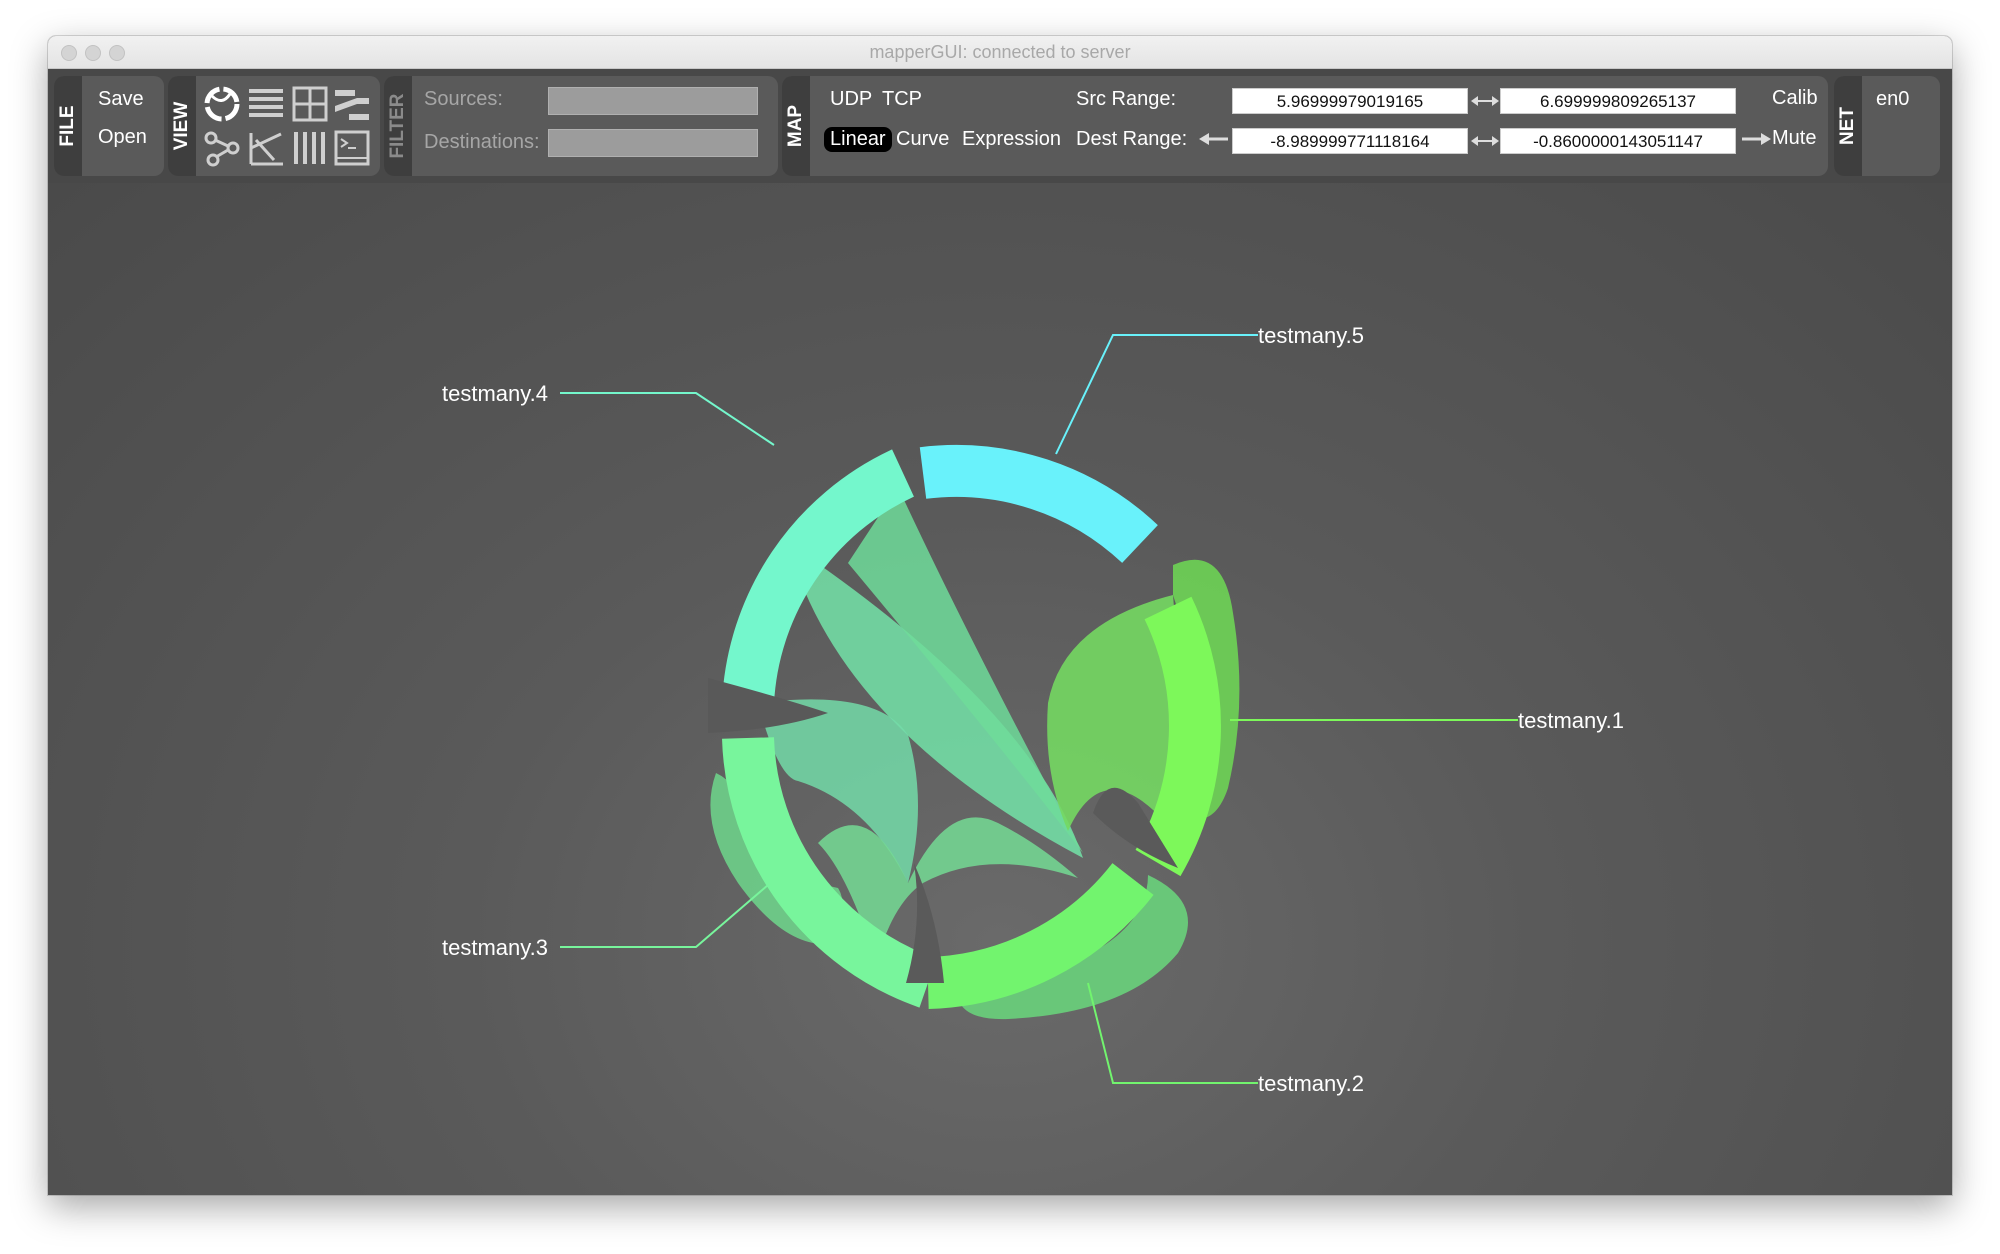 This screenshot has height=1254, width=2000. I want to click on dest-boundary-min-icon, so click(1214, 139).